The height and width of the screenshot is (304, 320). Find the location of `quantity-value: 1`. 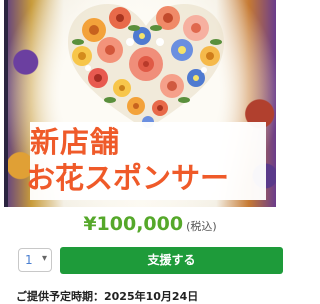

quantity-value: 1 is located at coordinates (29, 260).